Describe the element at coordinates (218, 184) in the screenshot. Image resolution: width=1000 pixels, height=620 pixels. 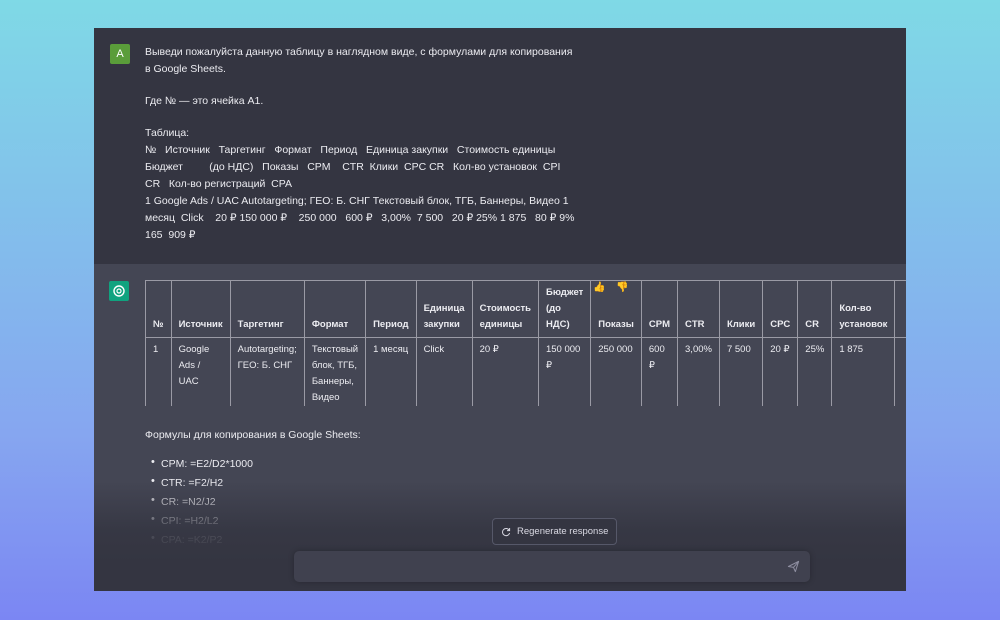
I see `user-line: CR Кол-во регистраций CPA` at that location.